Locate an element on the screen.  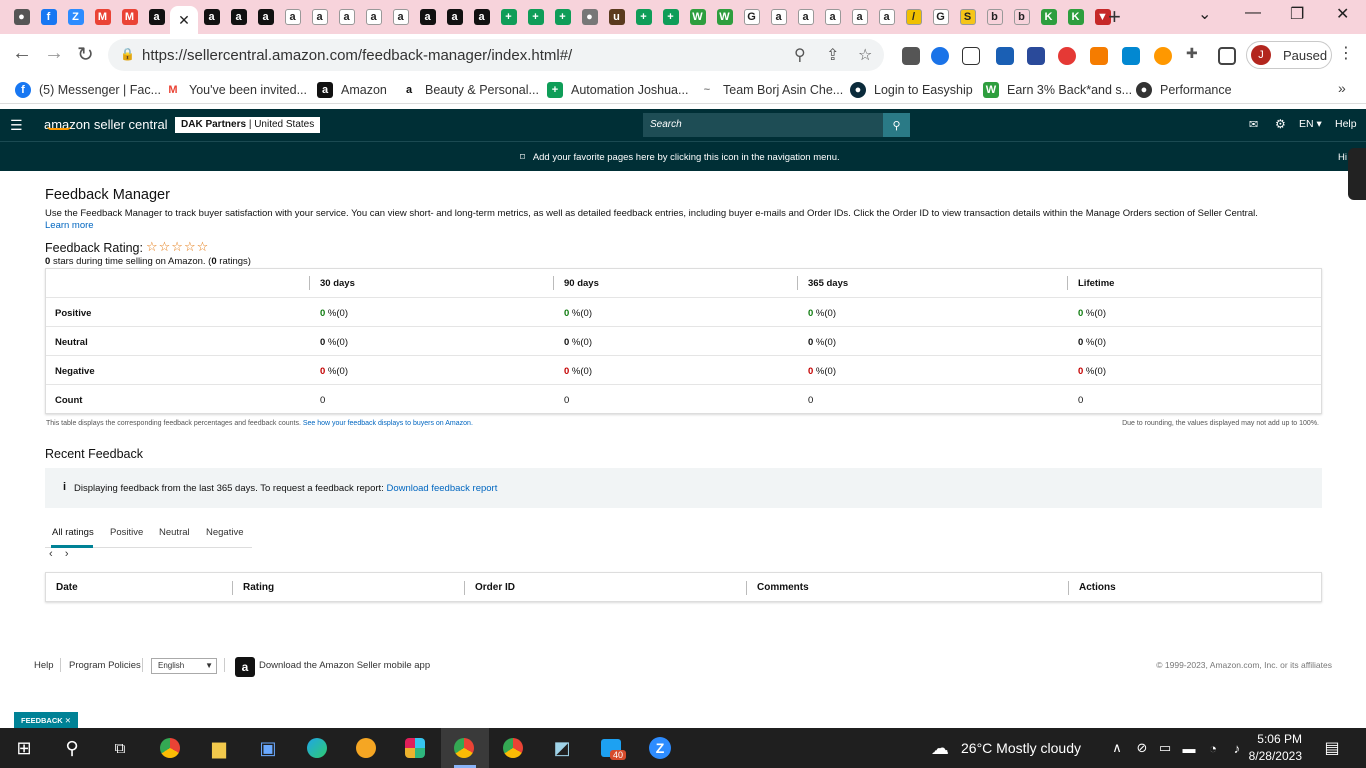
amazon-app-icon: a is located at coordinates (245, 667).